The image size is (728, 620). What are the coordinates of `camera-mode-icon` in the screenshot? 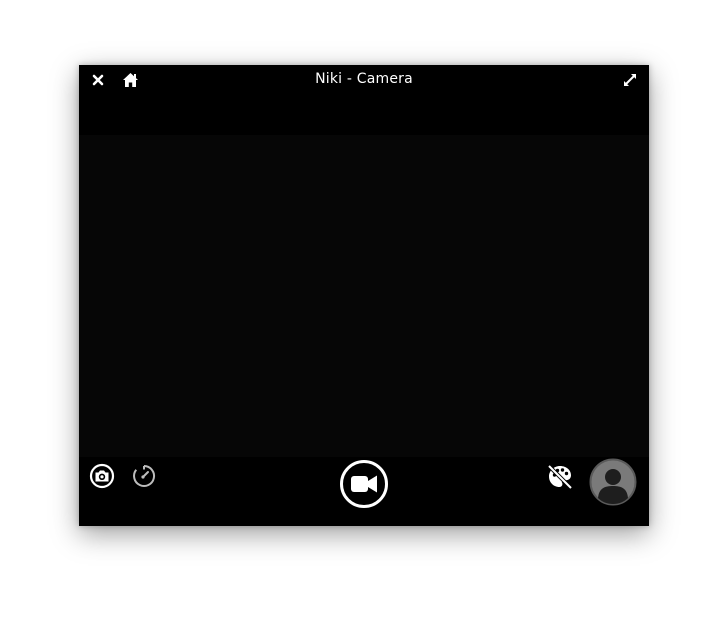 It's located at (102, 476).